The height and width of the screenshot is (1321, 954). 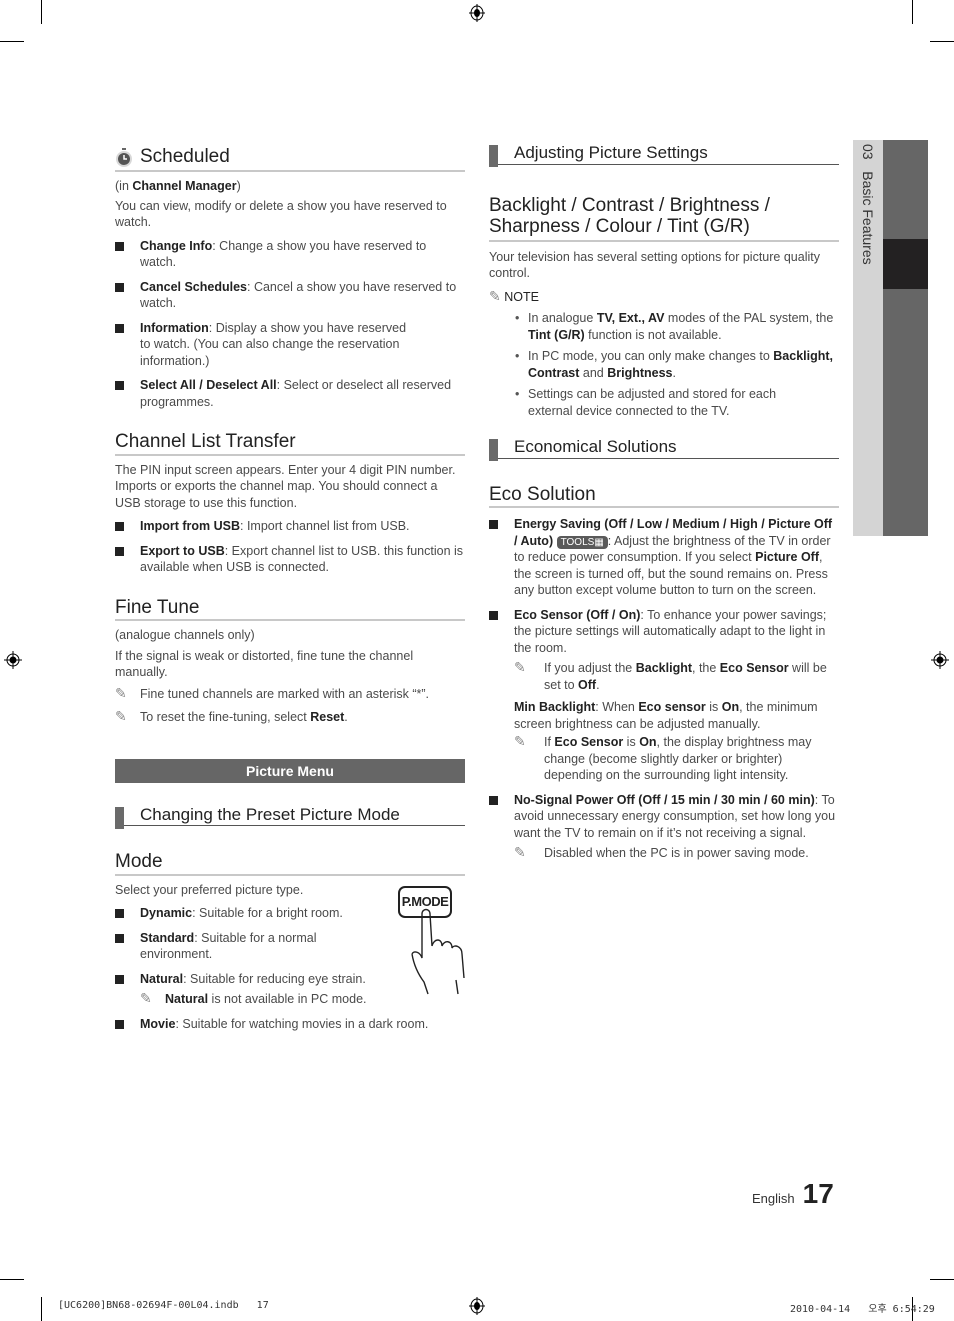 What do you see at coordinates (514, 295) in the screenshot?
I see `note-label: ✎ NOTE` at bounding box center [514, 295].